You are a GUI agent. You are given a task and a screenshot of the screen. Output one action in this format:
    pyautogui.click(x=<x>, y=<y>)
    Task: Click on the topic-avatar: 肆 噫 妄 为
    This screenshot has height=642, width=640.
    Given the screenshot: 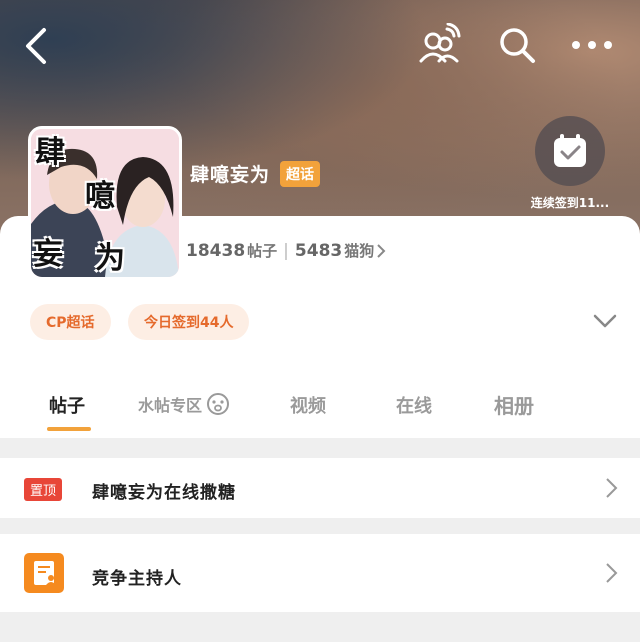 What is the action you would take?
    pyautogui.click(x=105, y=203)
    